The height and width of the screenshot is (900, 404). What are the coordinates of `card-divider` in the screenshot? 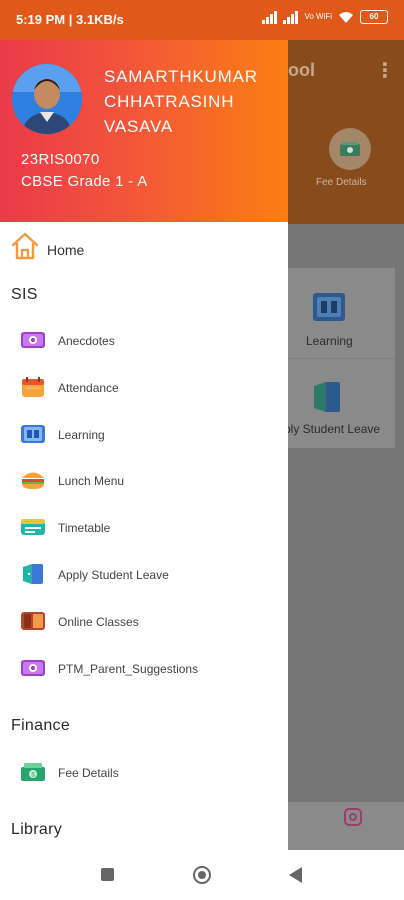 It's located at (341, 358).